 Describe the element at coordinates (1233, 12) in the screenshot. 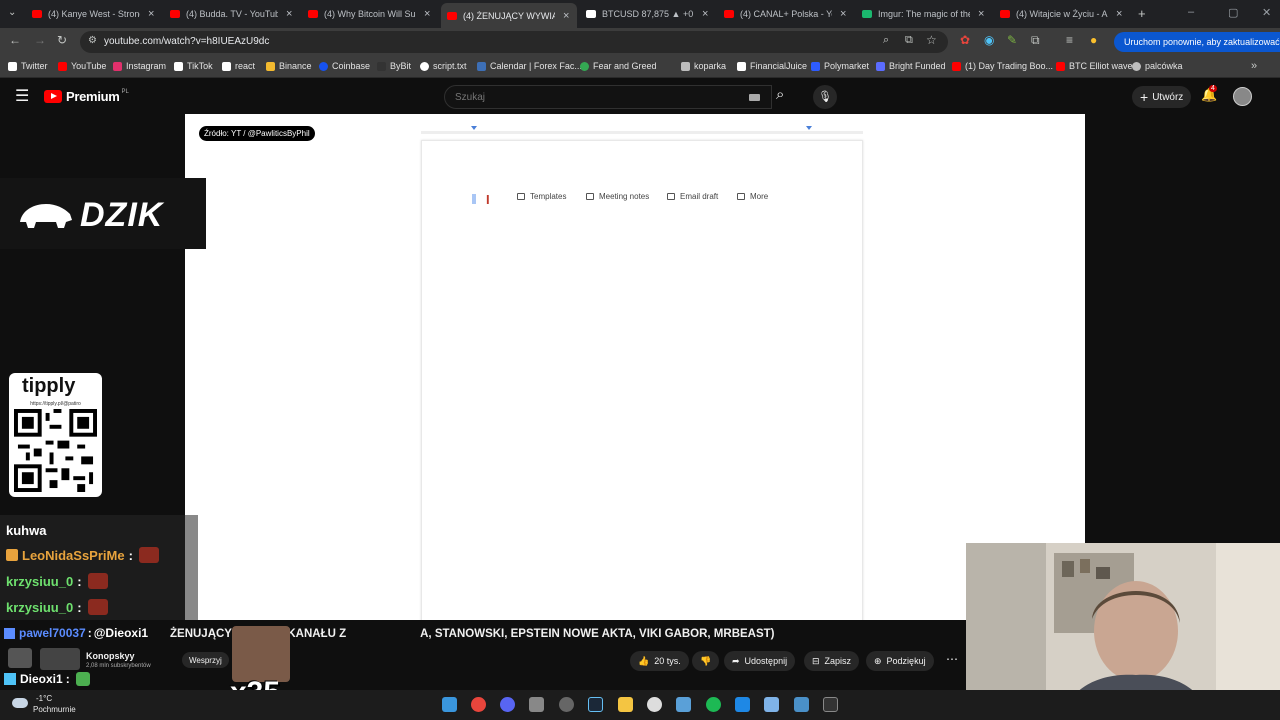

I see `maximize-icon: ▢` at that location.